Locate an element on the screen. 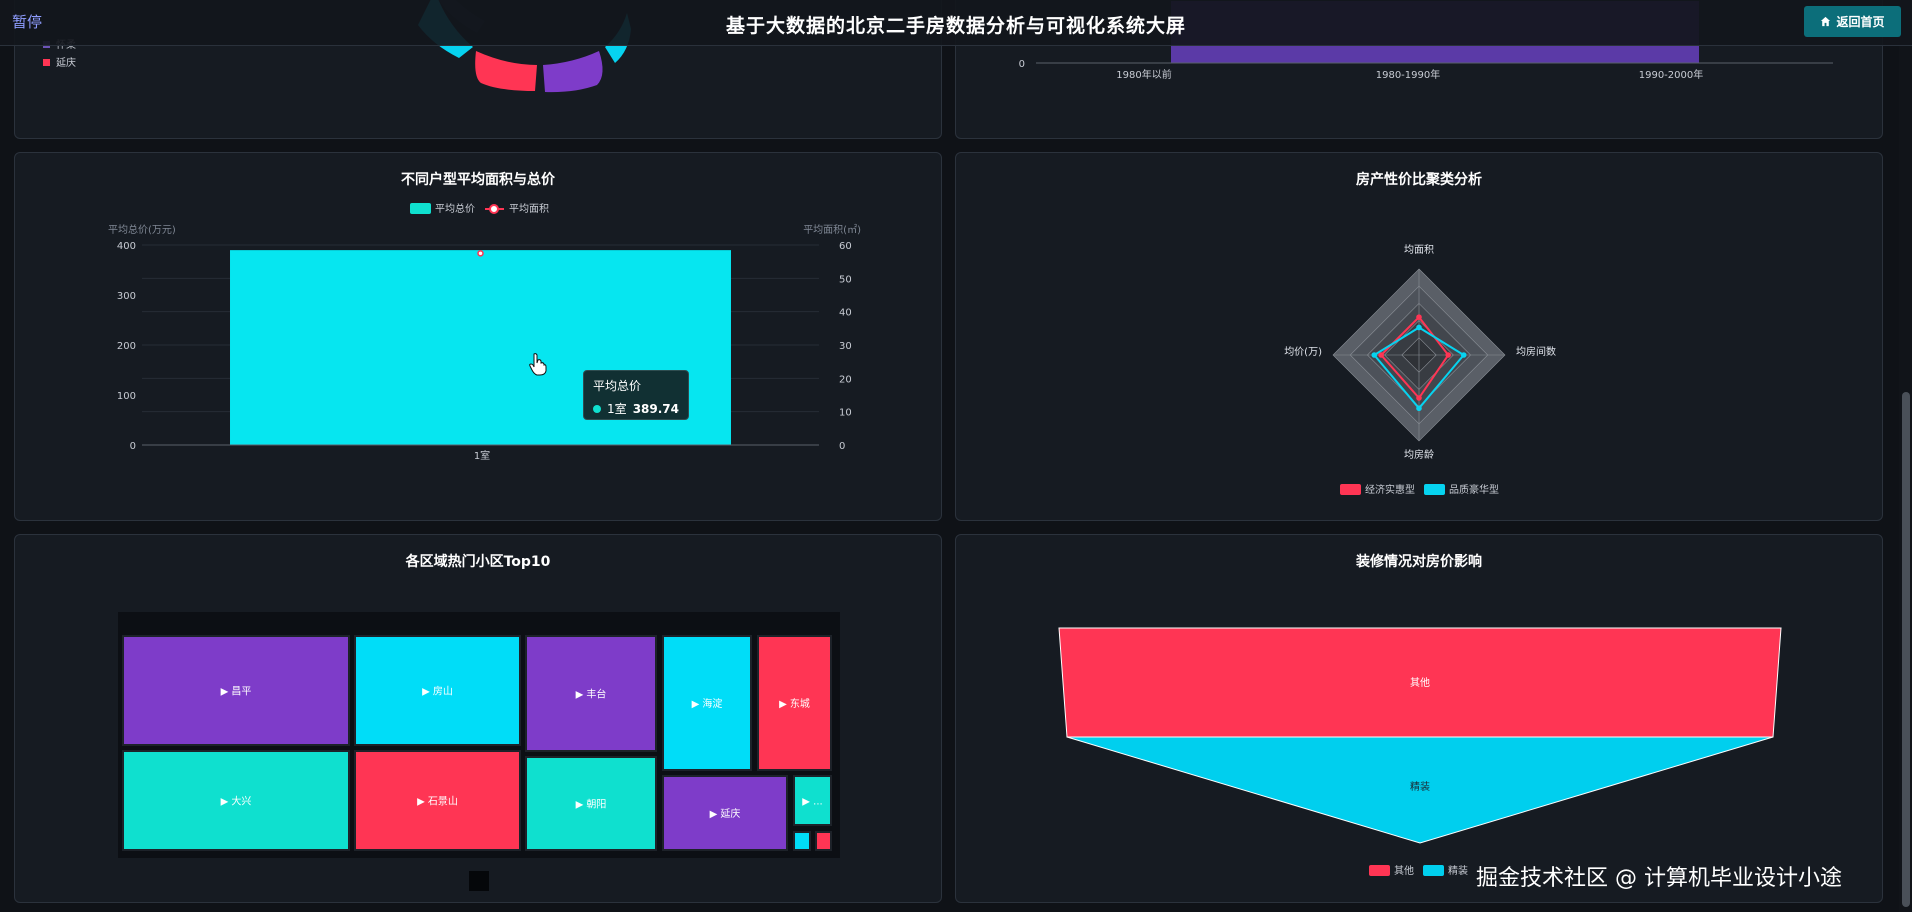  right-y-tick-label: 50 is located at coordinates (845, 279).